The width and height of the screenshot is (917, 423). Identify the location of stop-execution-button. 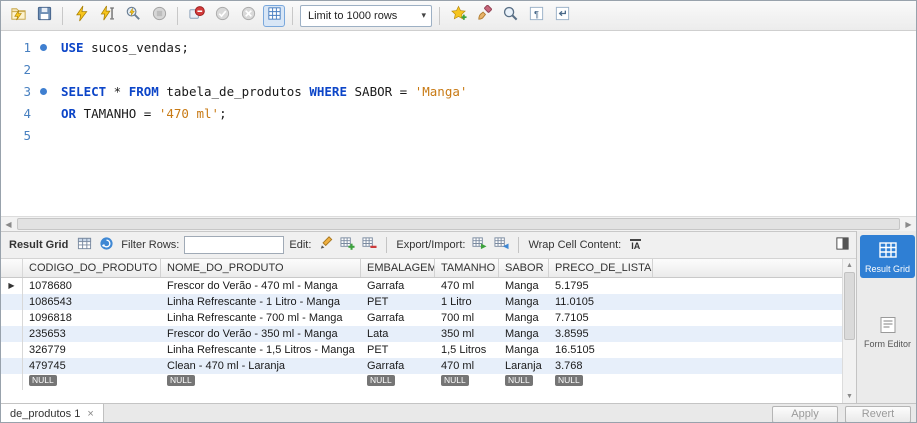
(159, 16).